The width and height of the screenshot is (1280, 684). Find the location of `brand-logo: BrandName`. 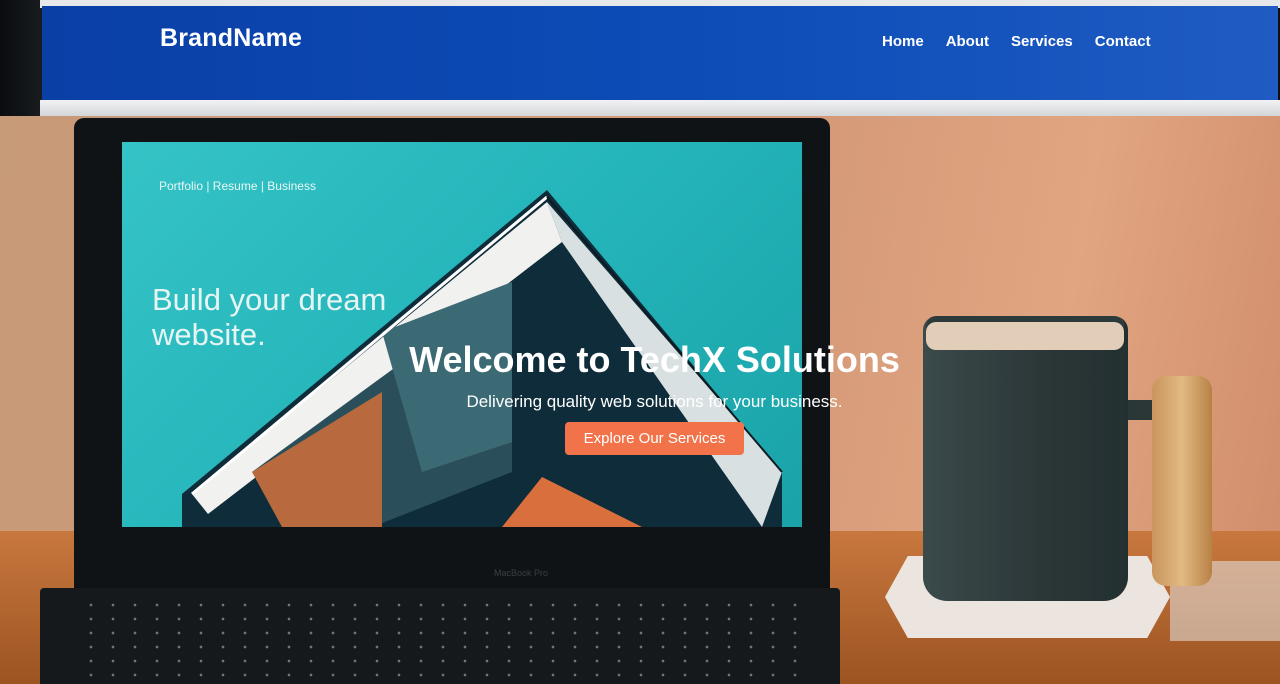

brand-logo: BrandName is located at coordinates (231, 38).